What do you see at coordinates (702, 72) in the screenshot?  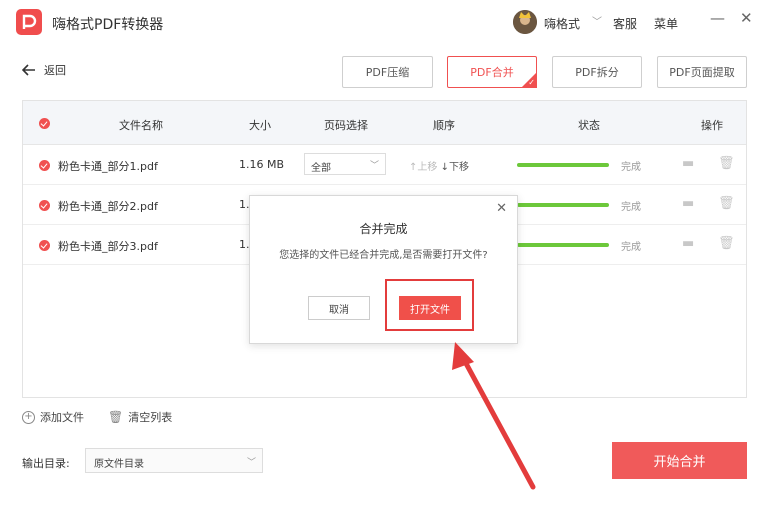 I see `tab-pdf-page-extract: PDF页面提取` at bounding box center [702, 72].